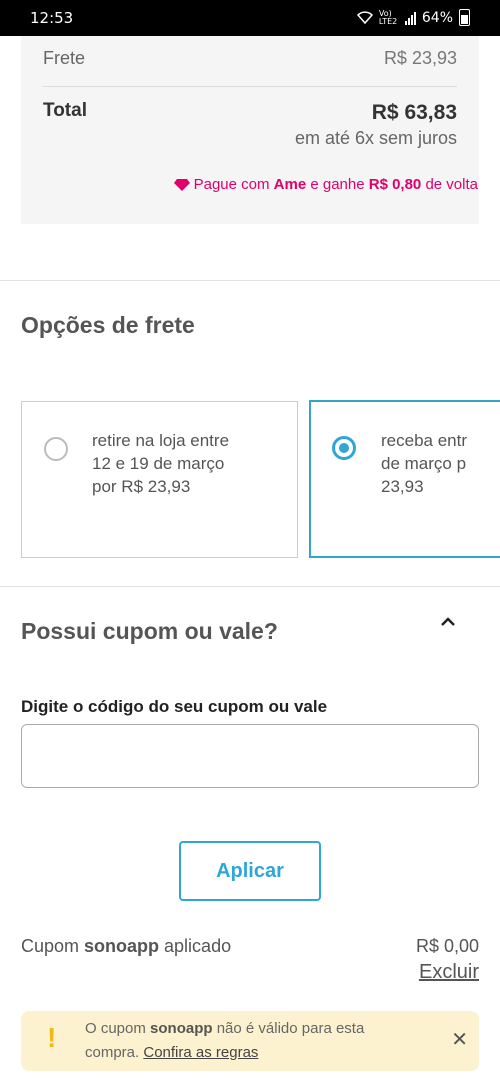  What do you see at coordinates (108, 325) in the screenshot?
I see `shipping-options-title: Opções de frete` at bounding box center [108, 325].